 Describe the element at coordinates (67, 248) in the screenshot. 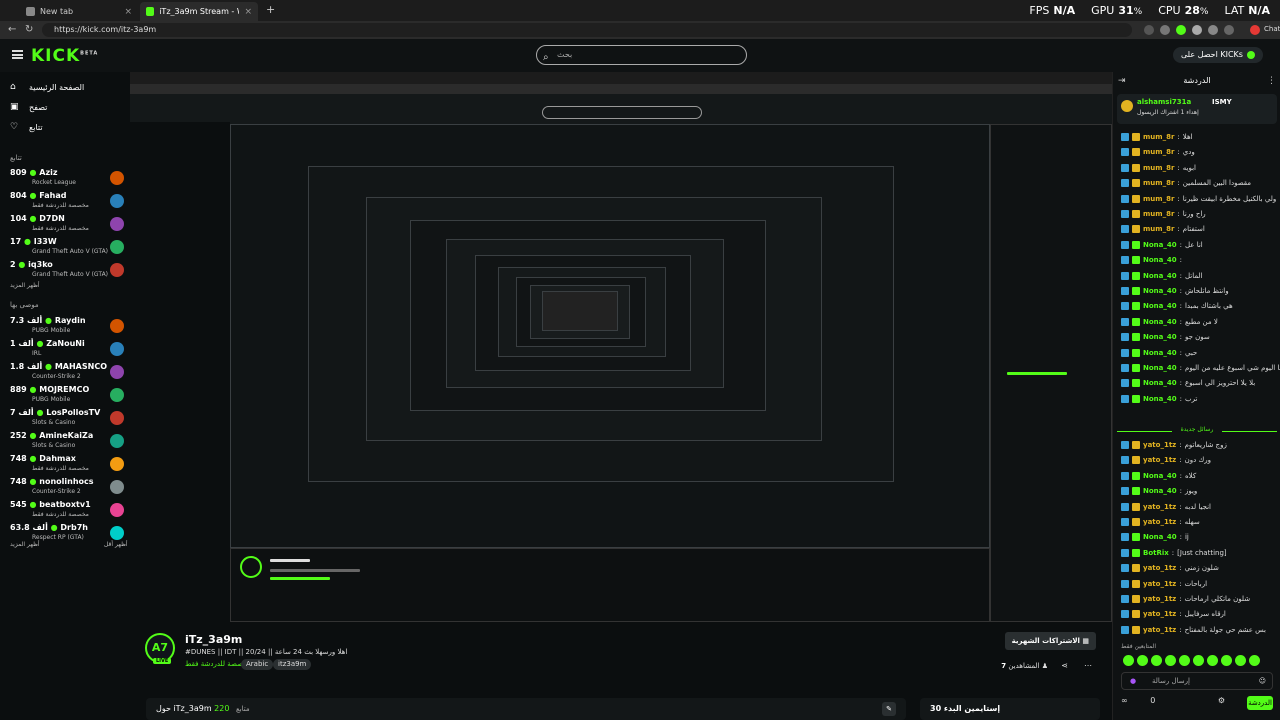

I see `sidebar-channel: 17 ● I33W Grand Theft Auto V (GTA)` at that location.